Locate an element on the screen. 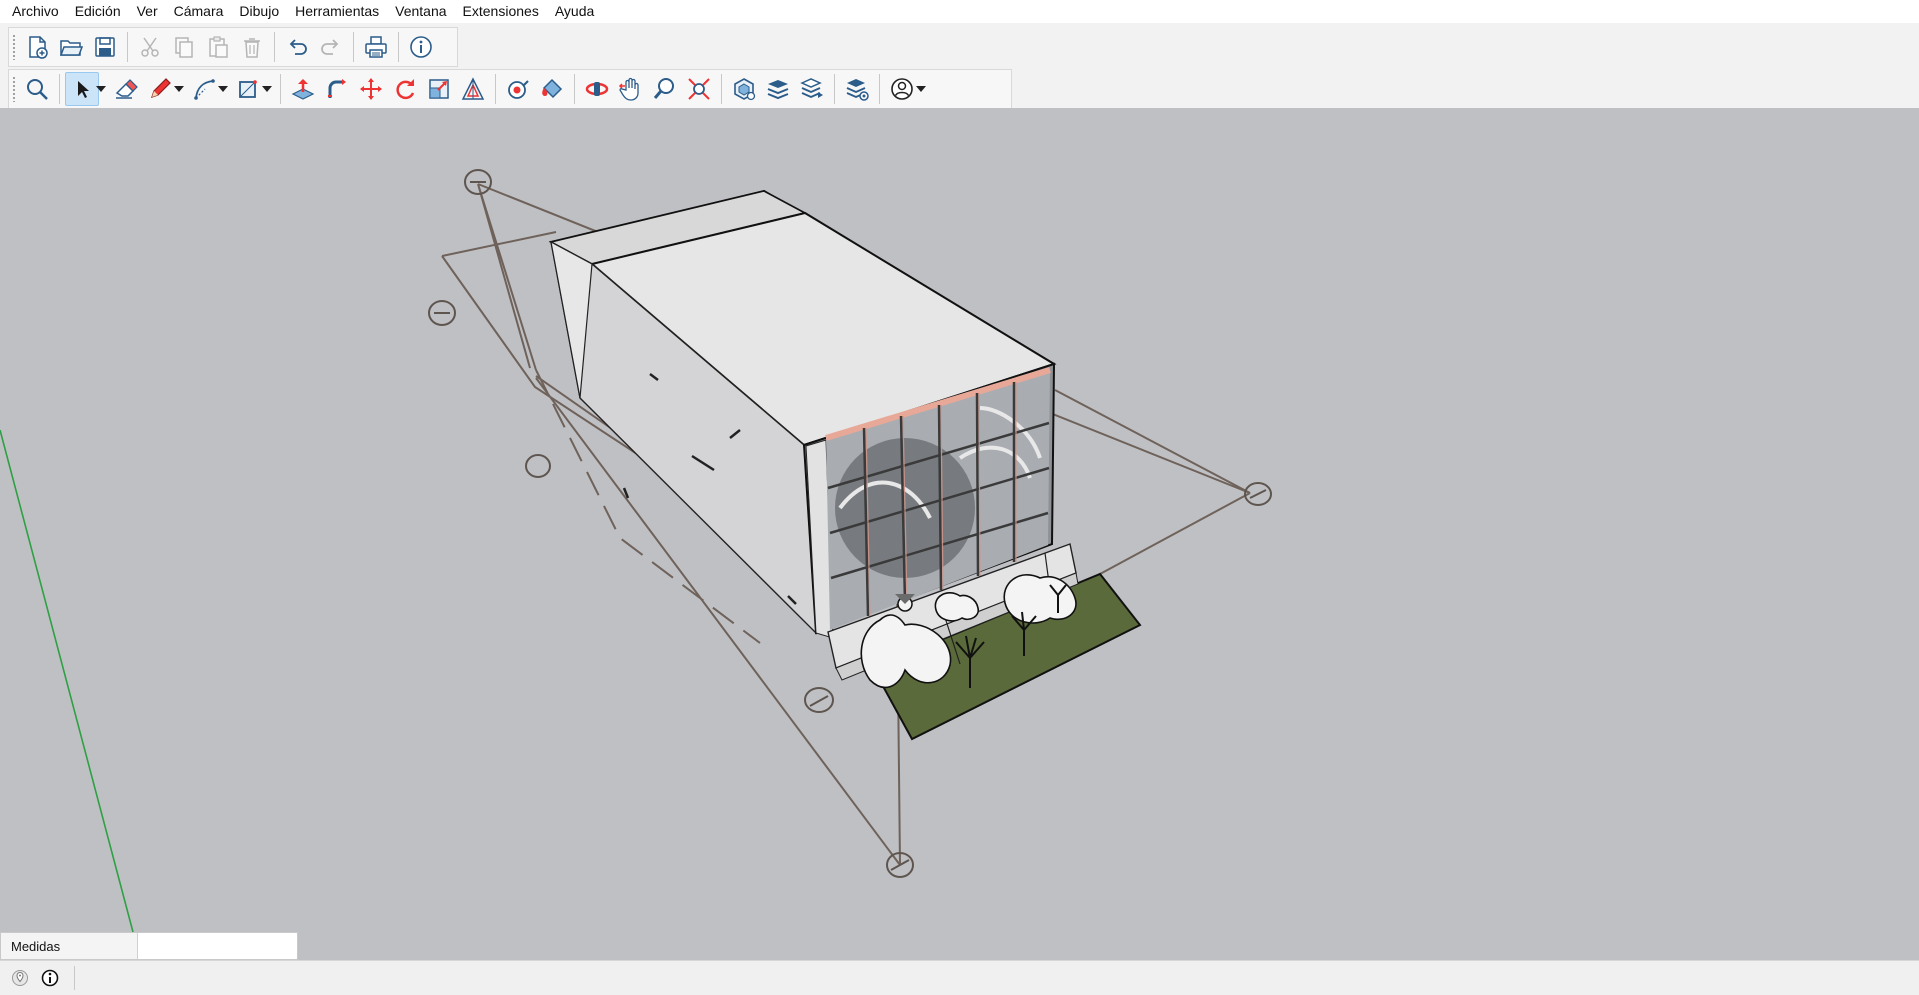 Image resolution: width=1919 pixels, height=995 pixels. delete-button is located at coordinates (252, 47).